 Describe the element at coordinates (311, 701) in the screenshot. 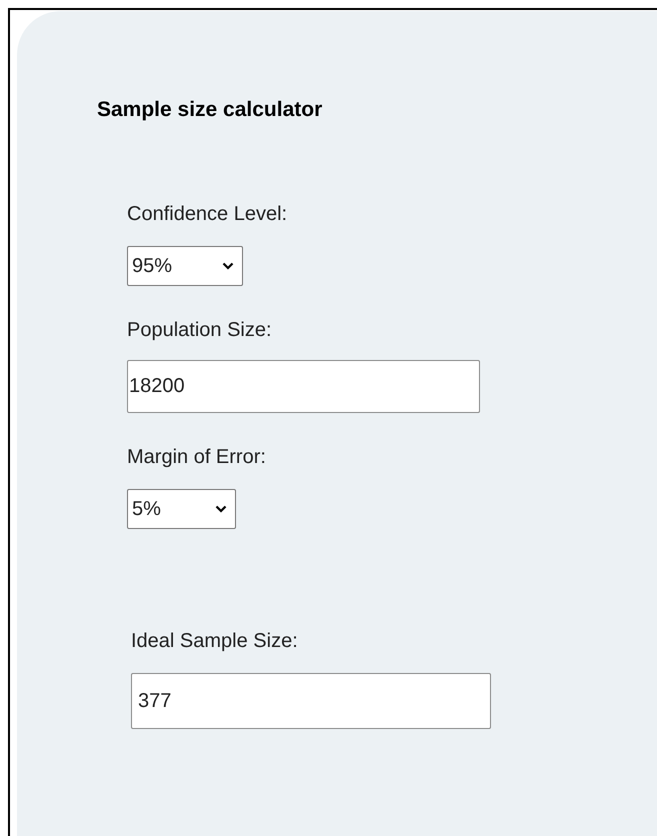

I see `result-field: 377` at that location.